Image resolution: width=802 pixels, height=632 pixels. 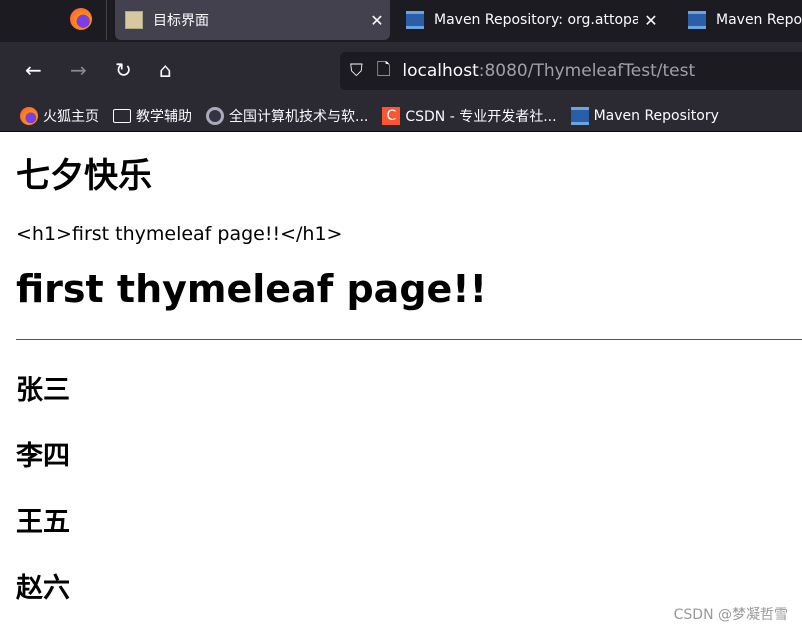 I want to click on folder-icon, so click(x=122, y=115).